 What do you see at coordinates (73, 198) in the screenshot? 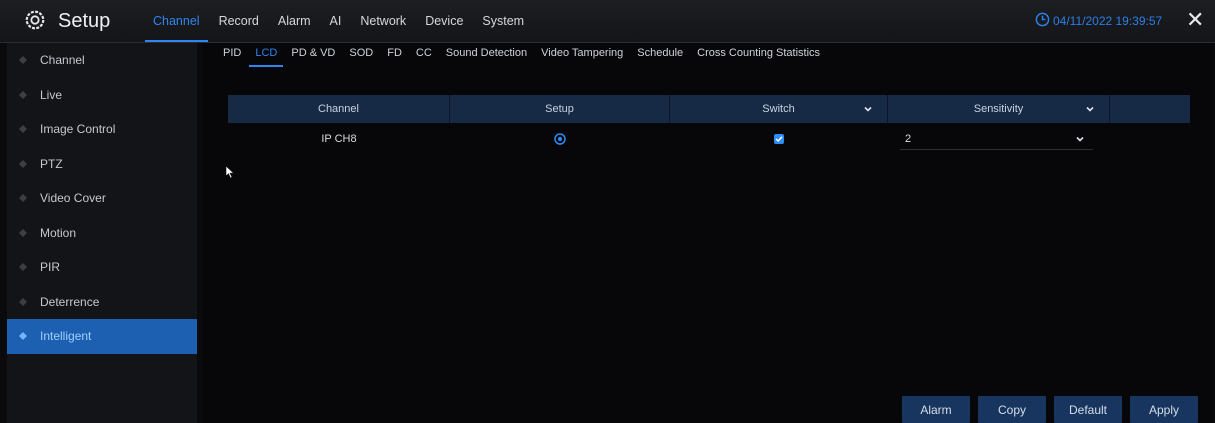
I see `sidebar-item-label: Video Cover` at bounding box center [73, 198].